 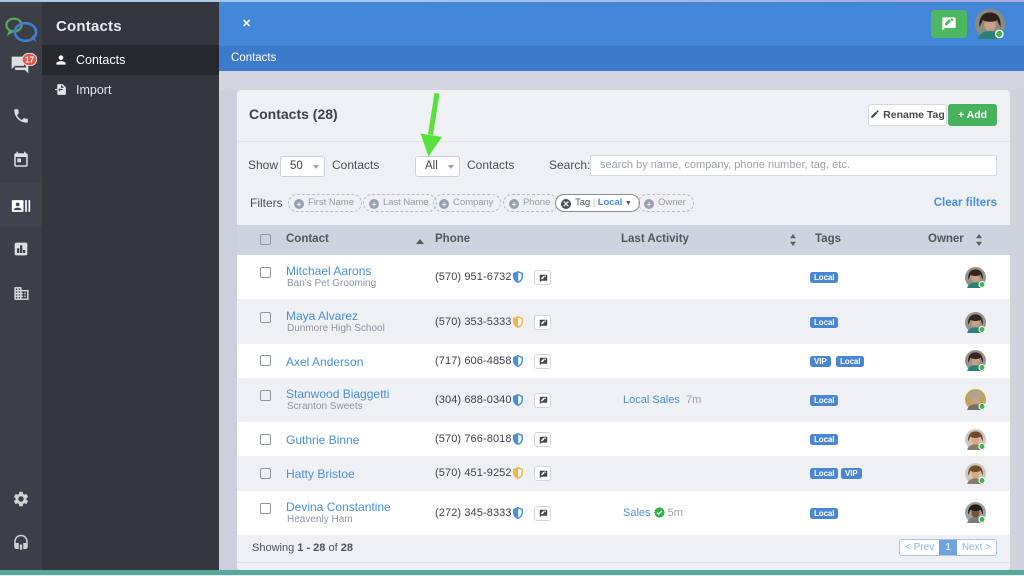 I want to click on svg-text: 17, so click(x=30, y=59).